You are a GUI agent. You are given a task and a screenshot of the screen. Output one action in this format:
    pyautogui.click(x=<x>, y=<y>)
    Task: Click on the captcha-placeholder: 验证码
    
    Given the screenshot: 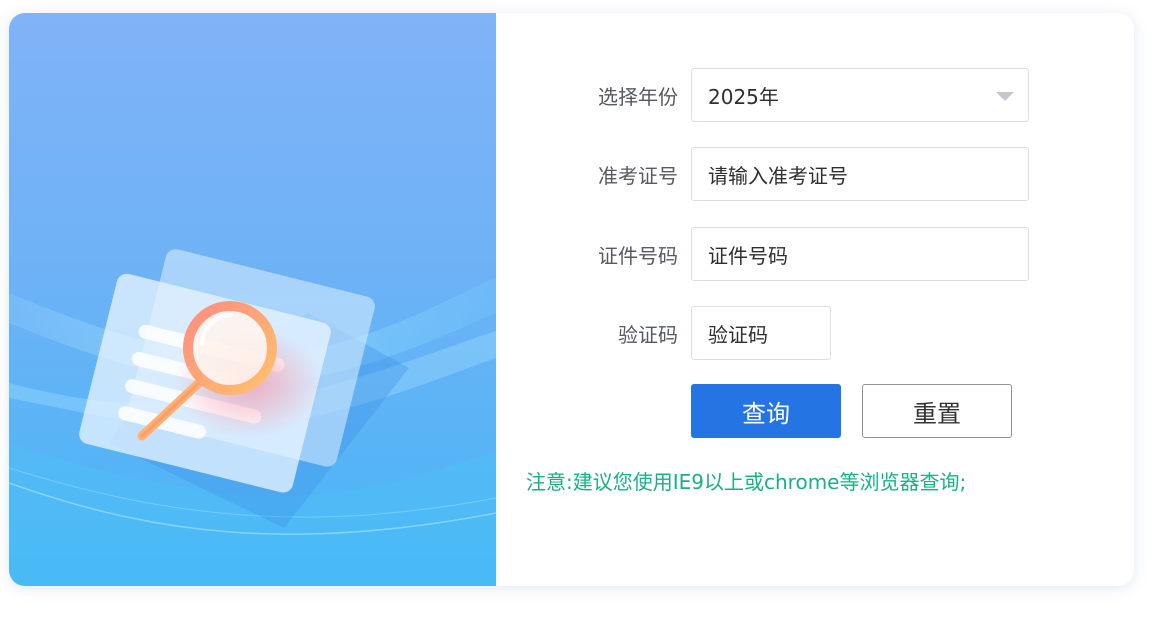 What is the action you would take?
    pyautogui.click(x=738, y=334)
    